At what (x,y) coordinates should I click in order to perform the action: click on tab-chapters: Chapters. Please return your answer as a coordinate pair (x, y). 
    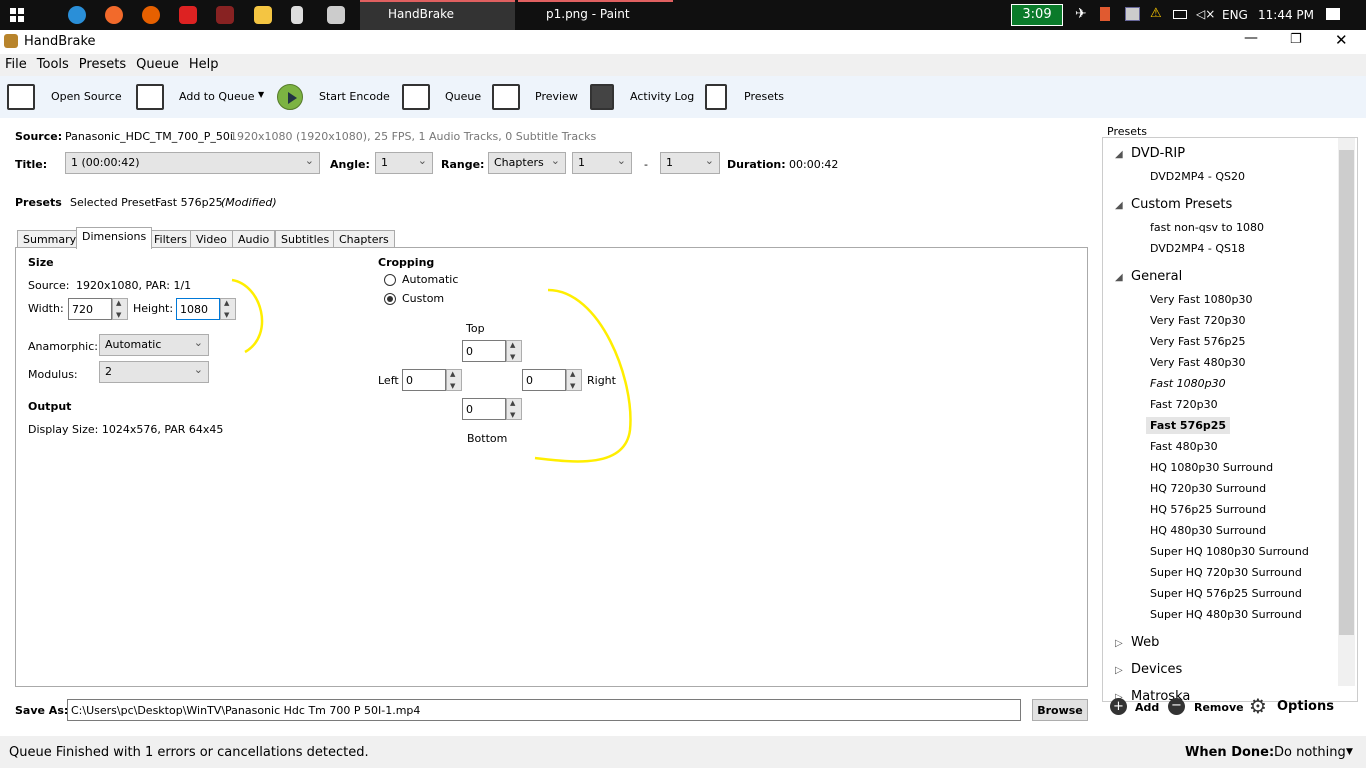
    Looking at the image, I should click on (364, 239).